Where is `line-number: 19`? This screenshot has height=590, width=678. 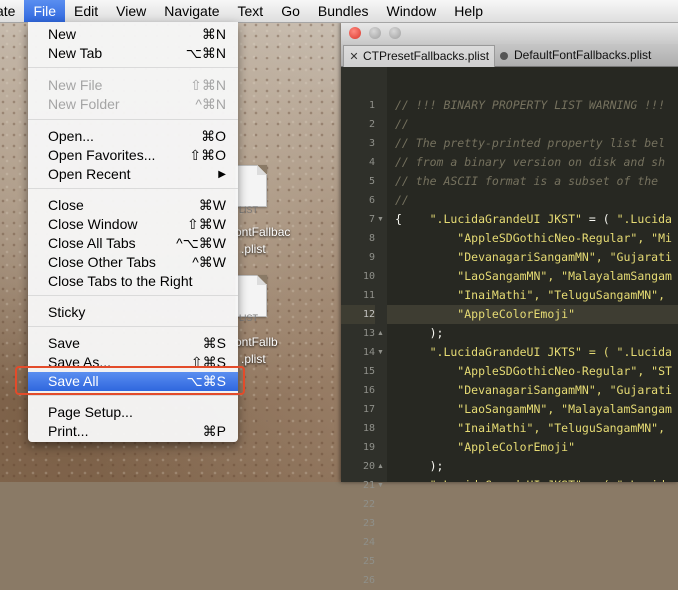
line-number: 19 is located at coordinates (368, 447).